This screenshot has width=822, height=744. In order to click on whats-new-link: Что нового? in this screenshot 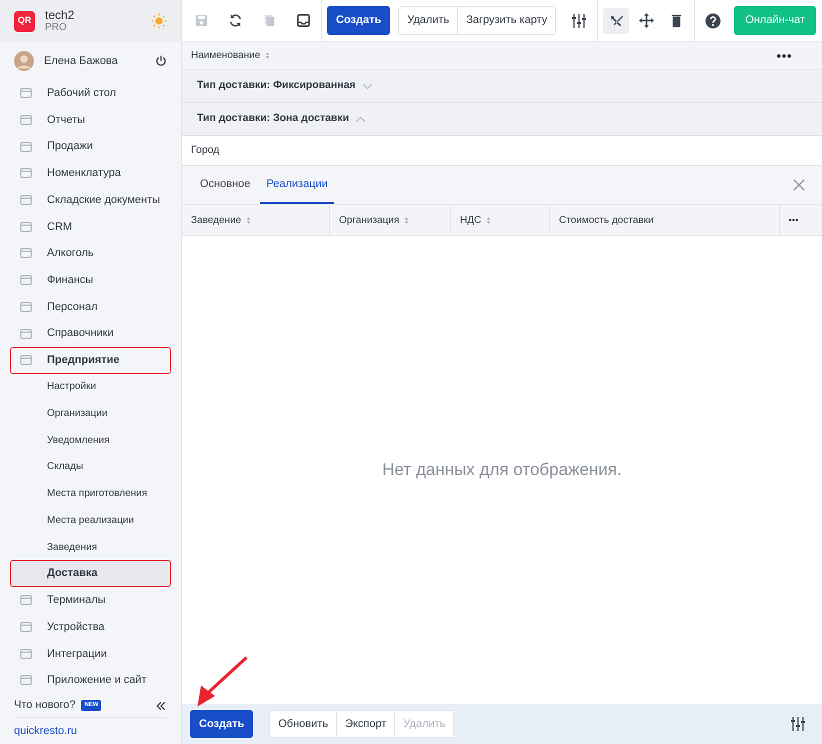, I will do `click(45, 705)`.